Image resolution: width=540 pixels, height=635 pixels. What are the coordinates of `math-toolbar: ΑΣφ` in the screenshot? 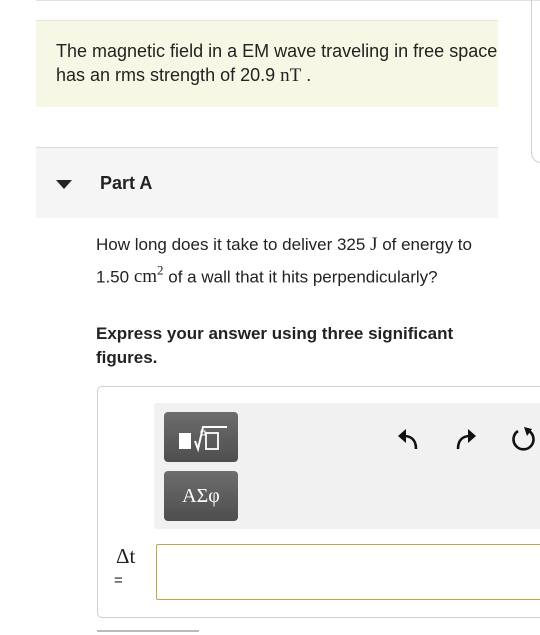 It's located at (347, 466).